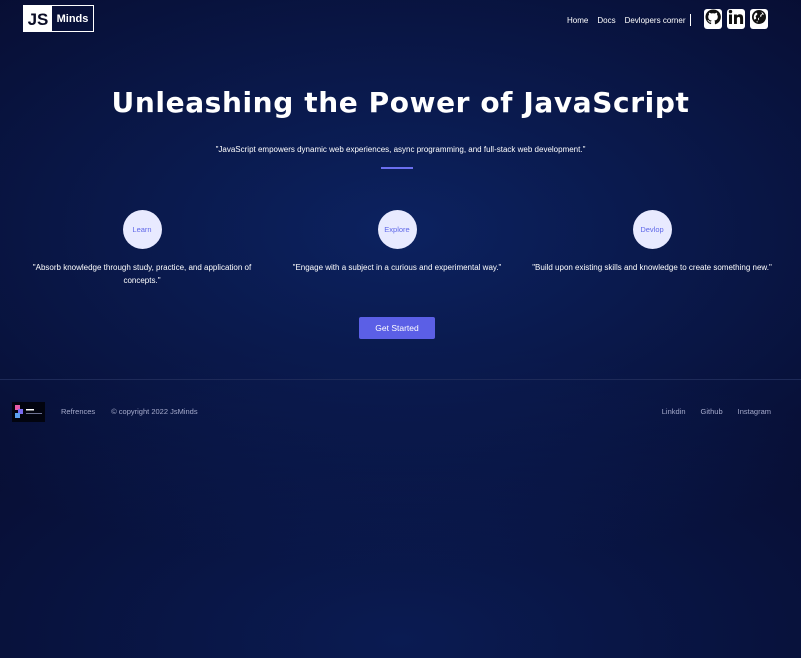 Image resolution: width=801 pixels, height=658 pixels. What do you see at coordinates (397, 168) in the screenshot?
I see `title-underline` at bounding box center [397, 168].